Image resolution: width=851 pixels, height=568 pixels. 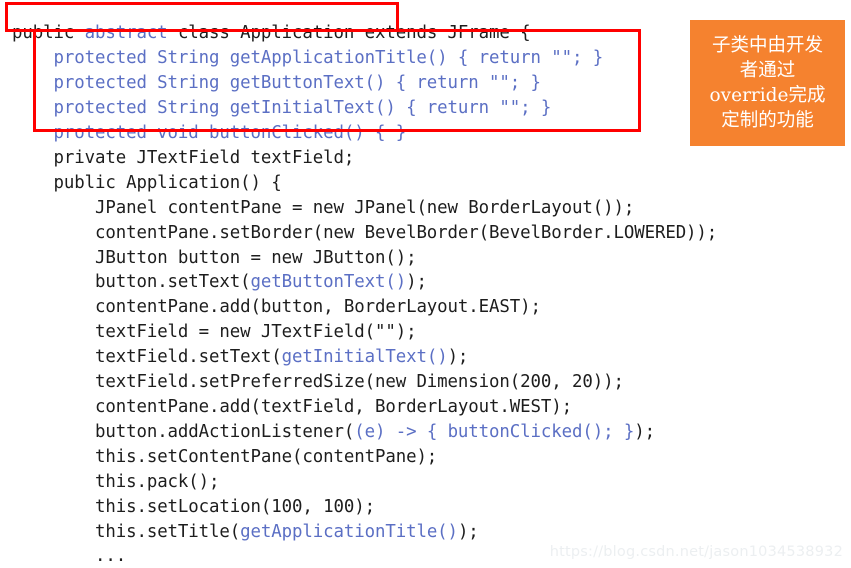 I want to click on code-line: this.setTitle(getApplicationTitle());, so click(x=427, y=532).